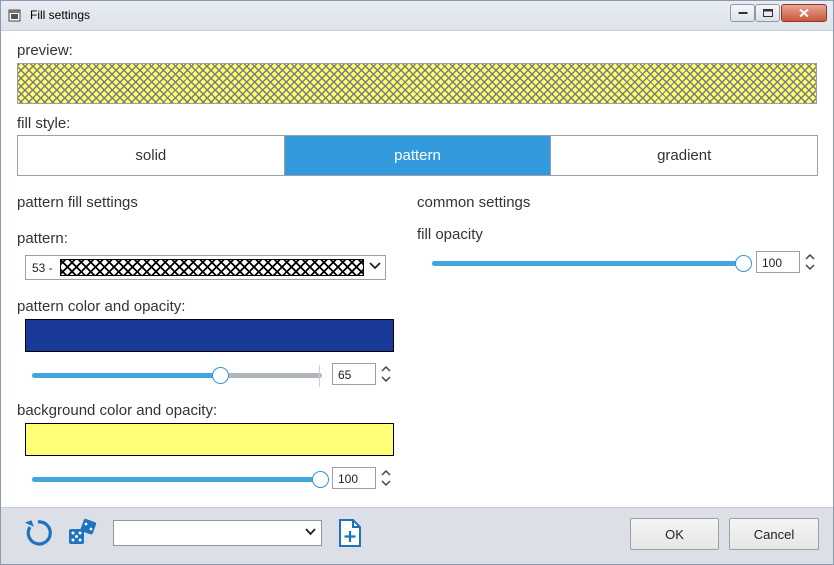 This screenshot has height=565, width=834. Describe the element at coordinates (350, 533) in the screenshot. I see `add-preset-icon` at that location.